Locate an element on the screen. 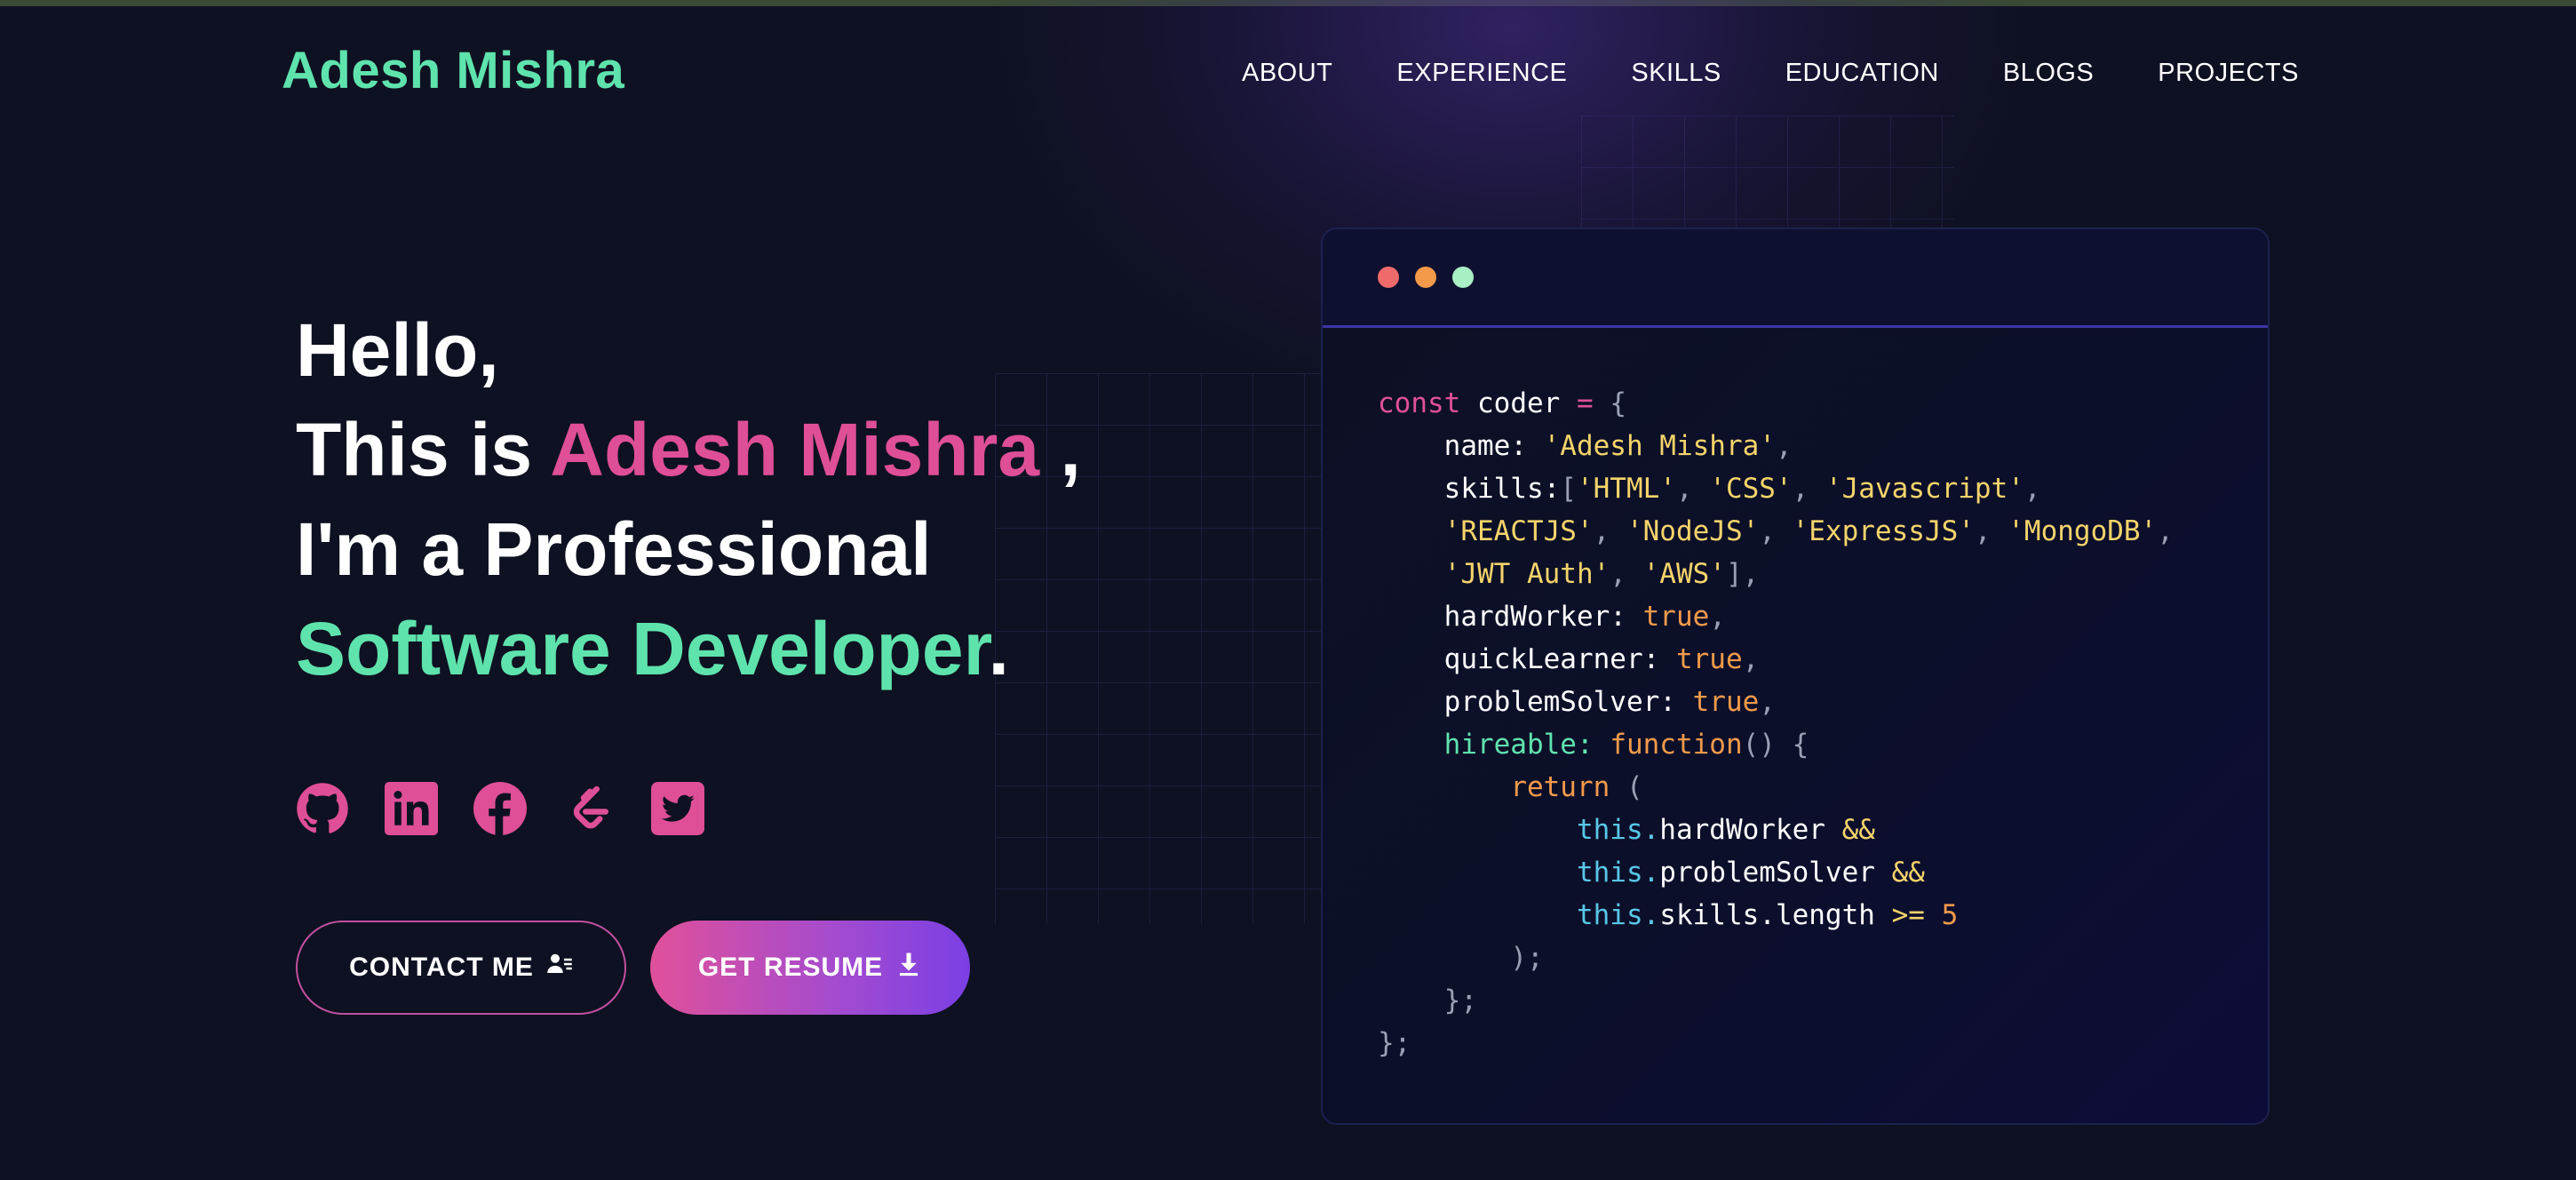 Image resolution: width=2576 pixels, height=1180 pixels. social-links is located at coordinates (500, 808).